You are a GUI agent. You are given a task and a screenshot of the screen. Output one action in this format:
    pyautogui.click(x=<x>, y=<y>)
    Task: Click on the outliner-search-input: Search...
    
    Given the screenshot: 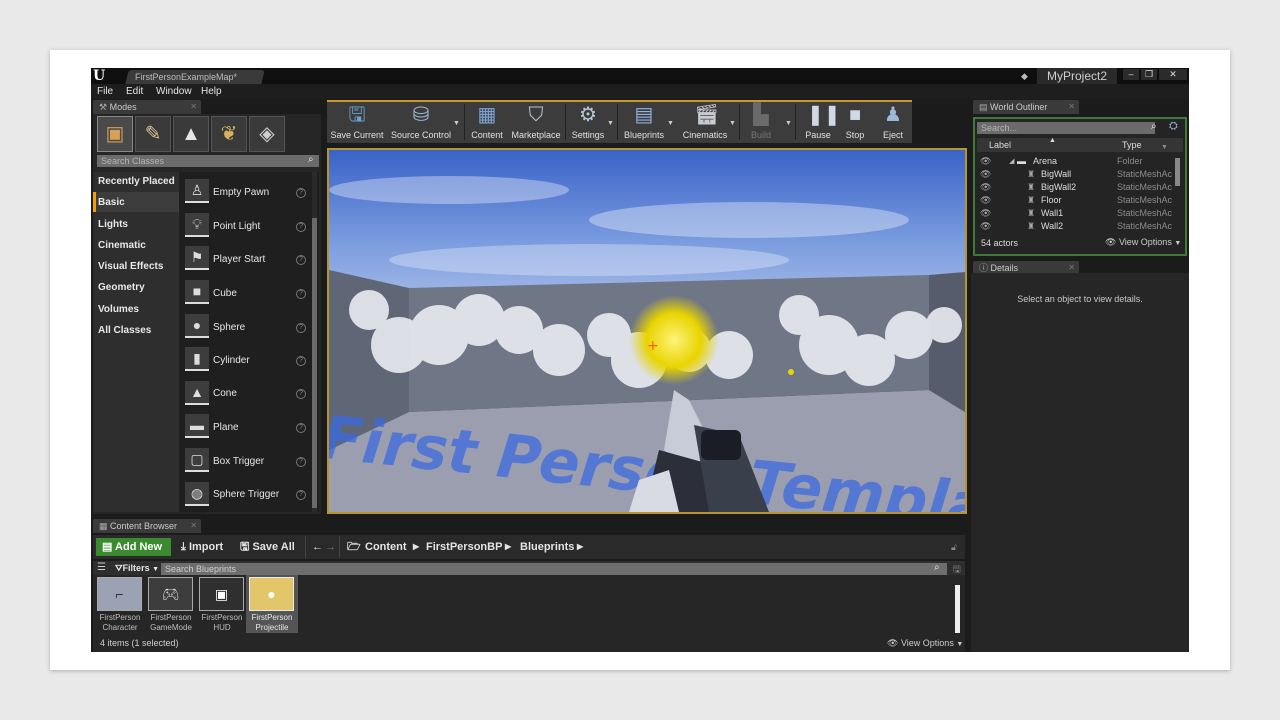 What is the action you would take?
    pyautogui.click(x=1066, y=128)
    